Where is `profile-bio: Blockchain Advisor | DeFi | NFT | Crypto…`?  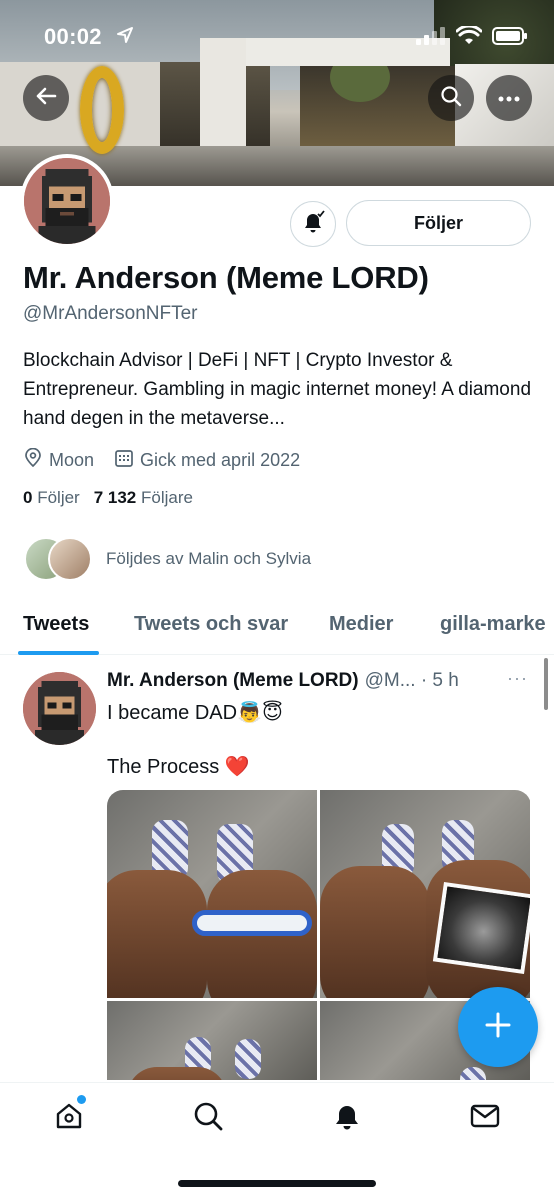
profile-bio: Blockchain Advisor | DeFi | NFT | Crypto… is located at coordinates (277, 389).